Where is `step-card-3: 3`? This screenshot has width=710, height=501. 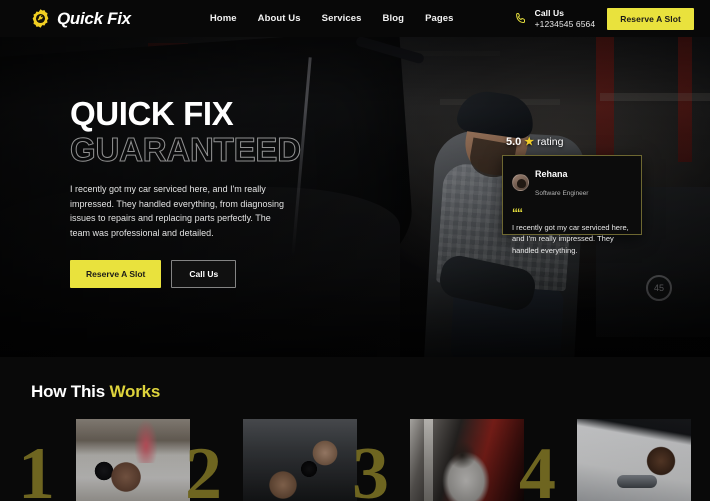
step-card-3: 3 is located at coordinates (438, 458).